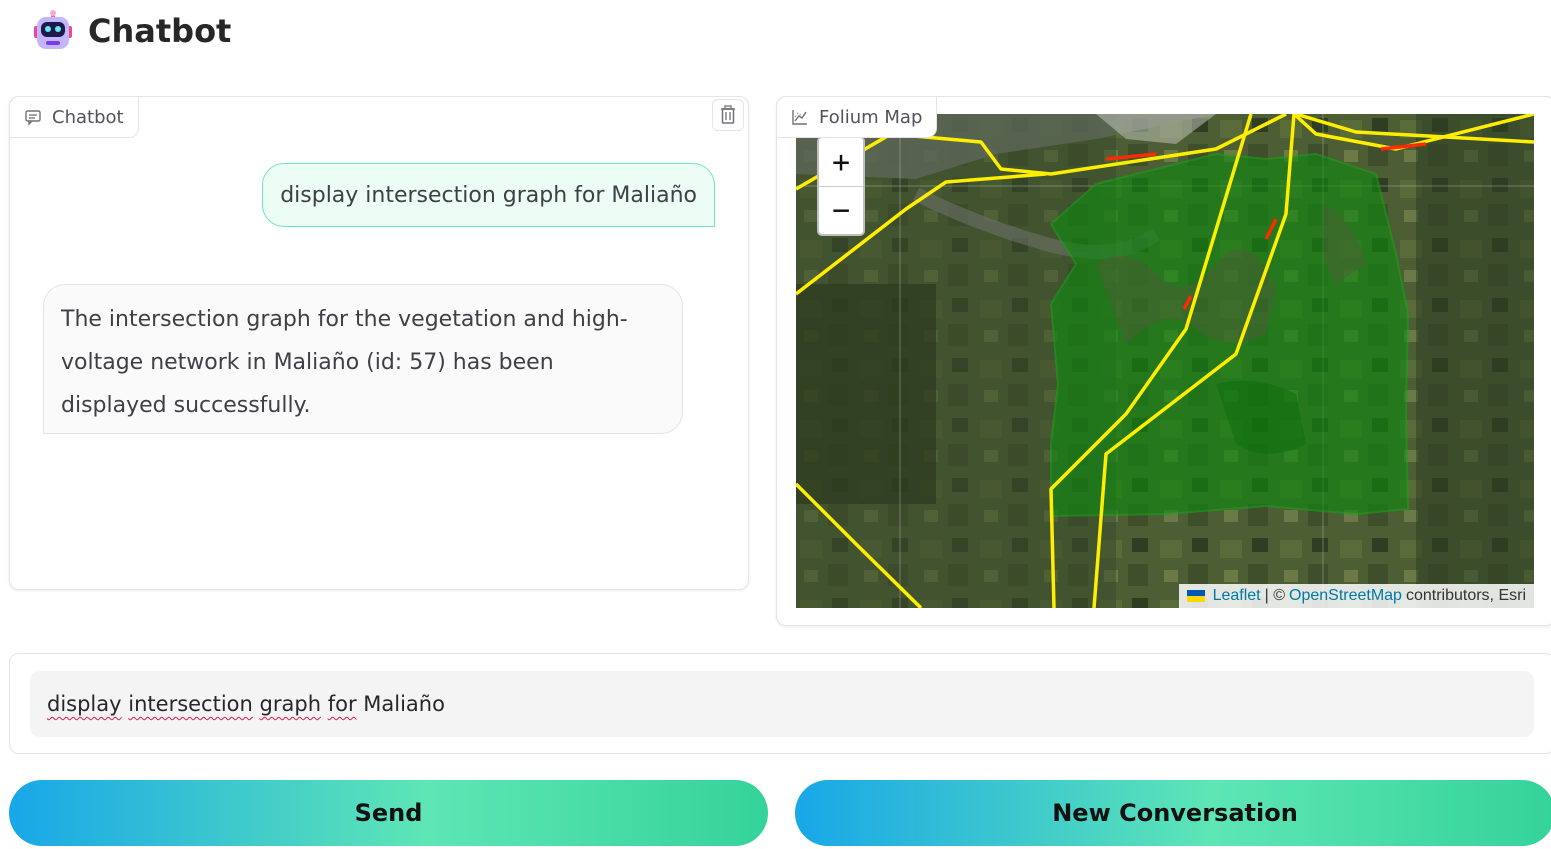  I want to click on map-tab: Folium Map, so click(857, 117).